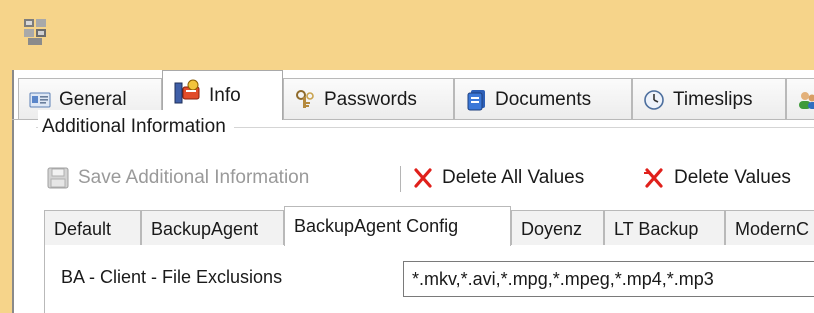 This screenshot has width=814, height=313. Describe the element at coordinates (513, 177) in the screenshot. I see `delete-all-values-label: Delete All Values` at that location.